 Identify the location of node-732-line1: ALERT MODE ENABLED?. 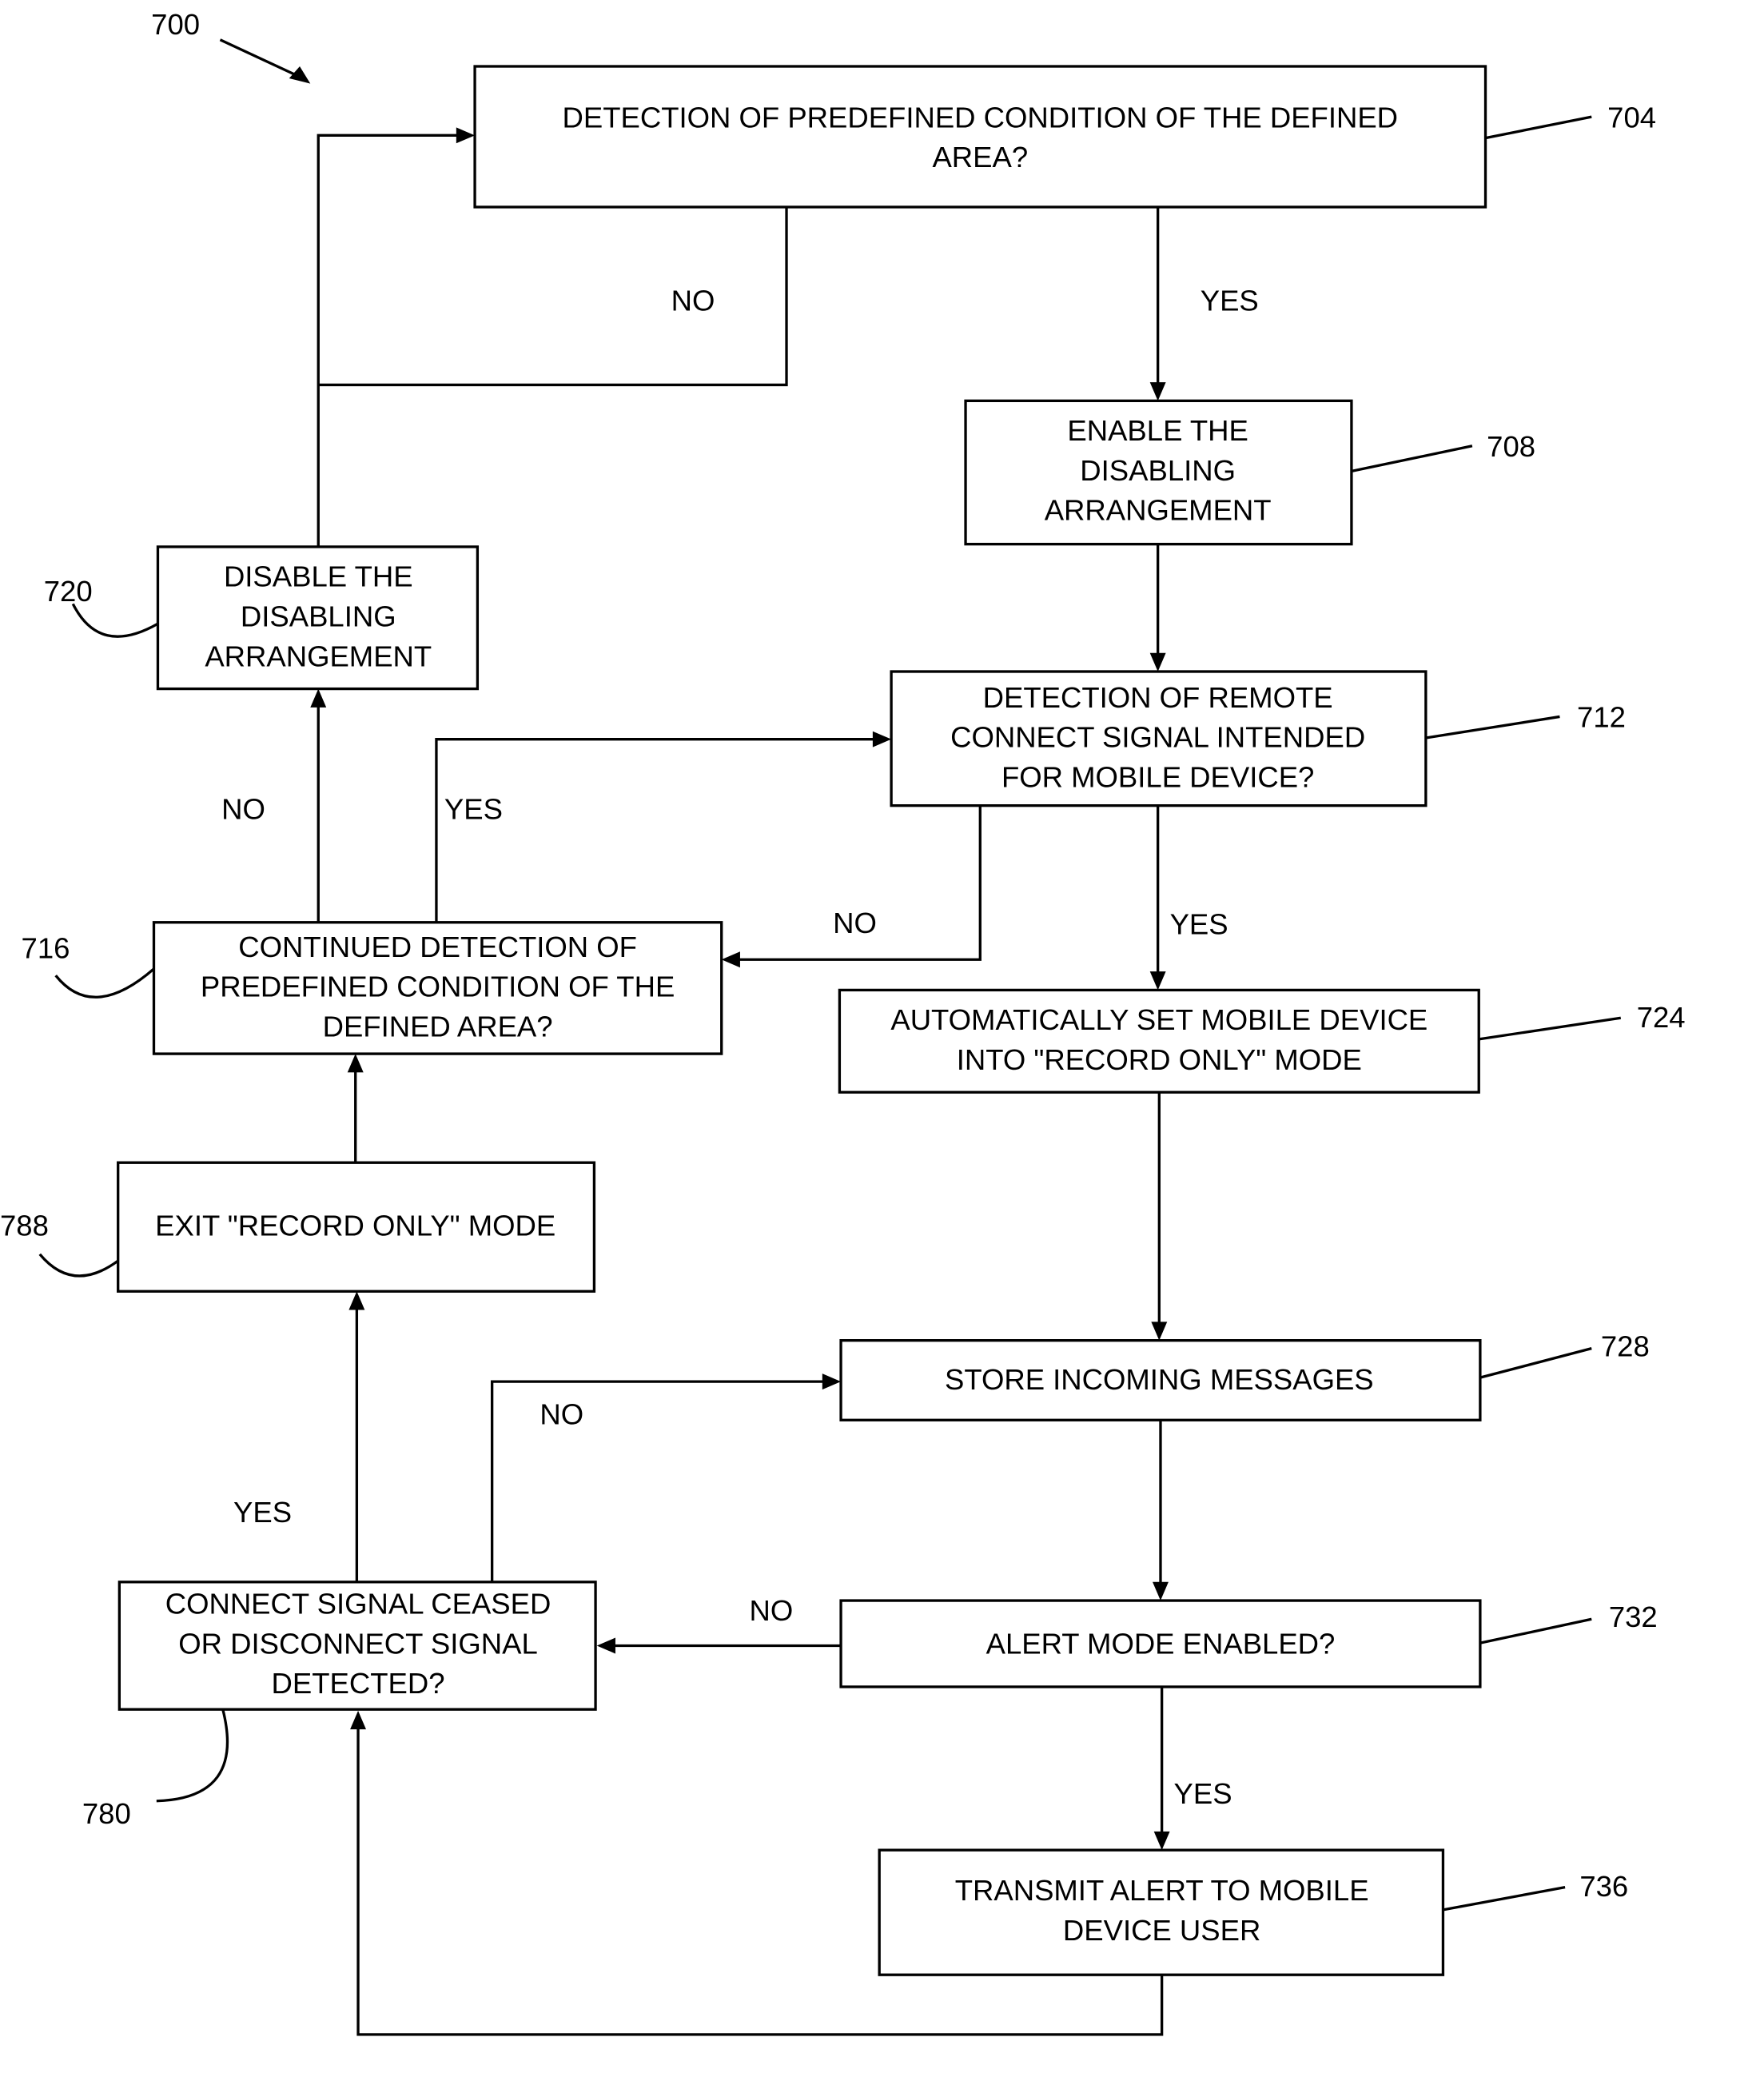
(1161, 1643).